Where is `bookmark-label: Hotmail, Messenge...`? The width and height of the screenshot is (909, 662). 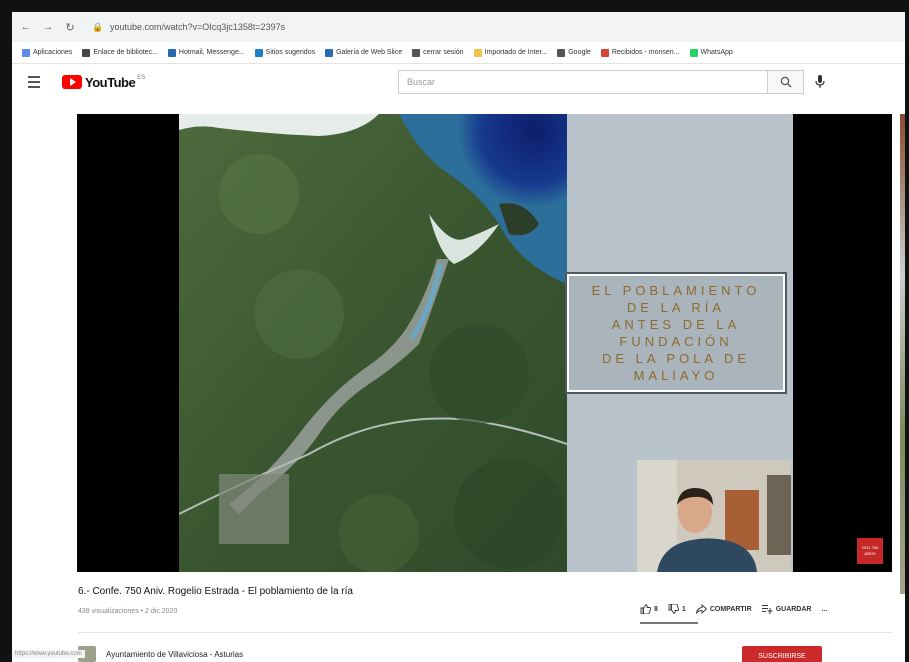
bookmark-label: Hotmail, Messenge... is located at coordinates (211, 52).